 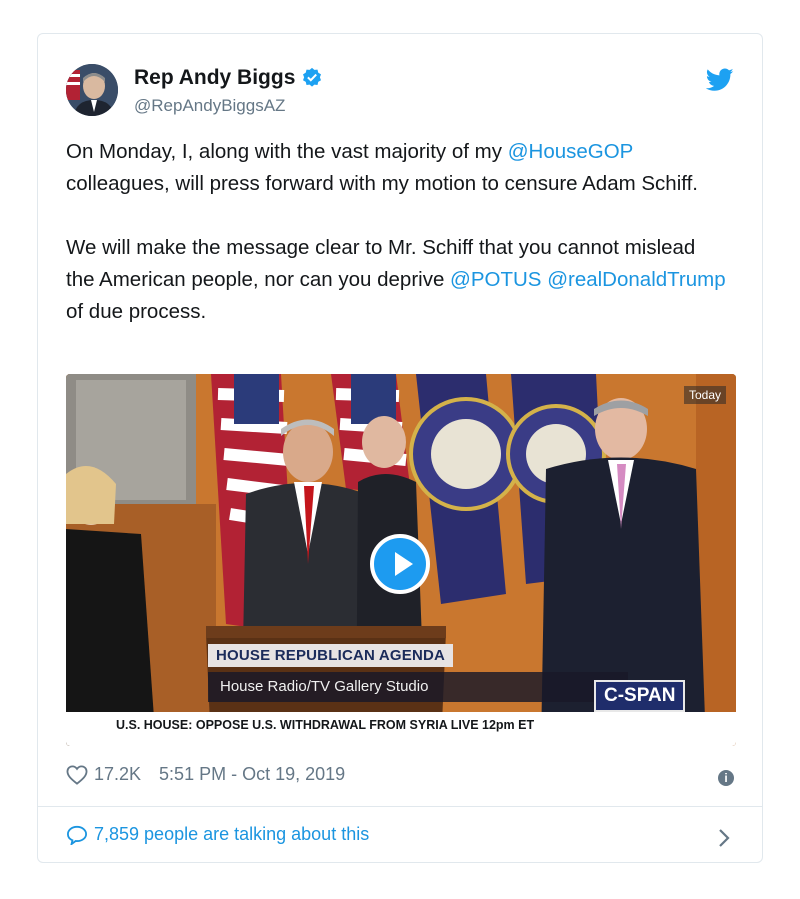 I want to click on tweet-meta: 17.2K 5:51 PM - Oct 19, 2019, so click(x=205, y=774).